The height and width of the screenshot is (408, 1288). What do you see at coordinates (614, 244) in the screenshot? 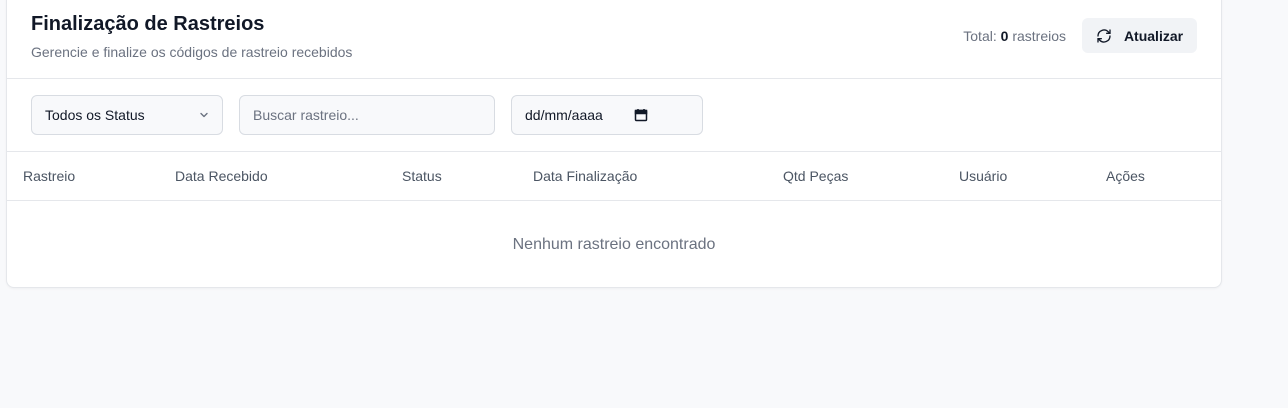
I see `empty-state-message: Nenhum rastreio encontrado` at bounding box center [614, 244].